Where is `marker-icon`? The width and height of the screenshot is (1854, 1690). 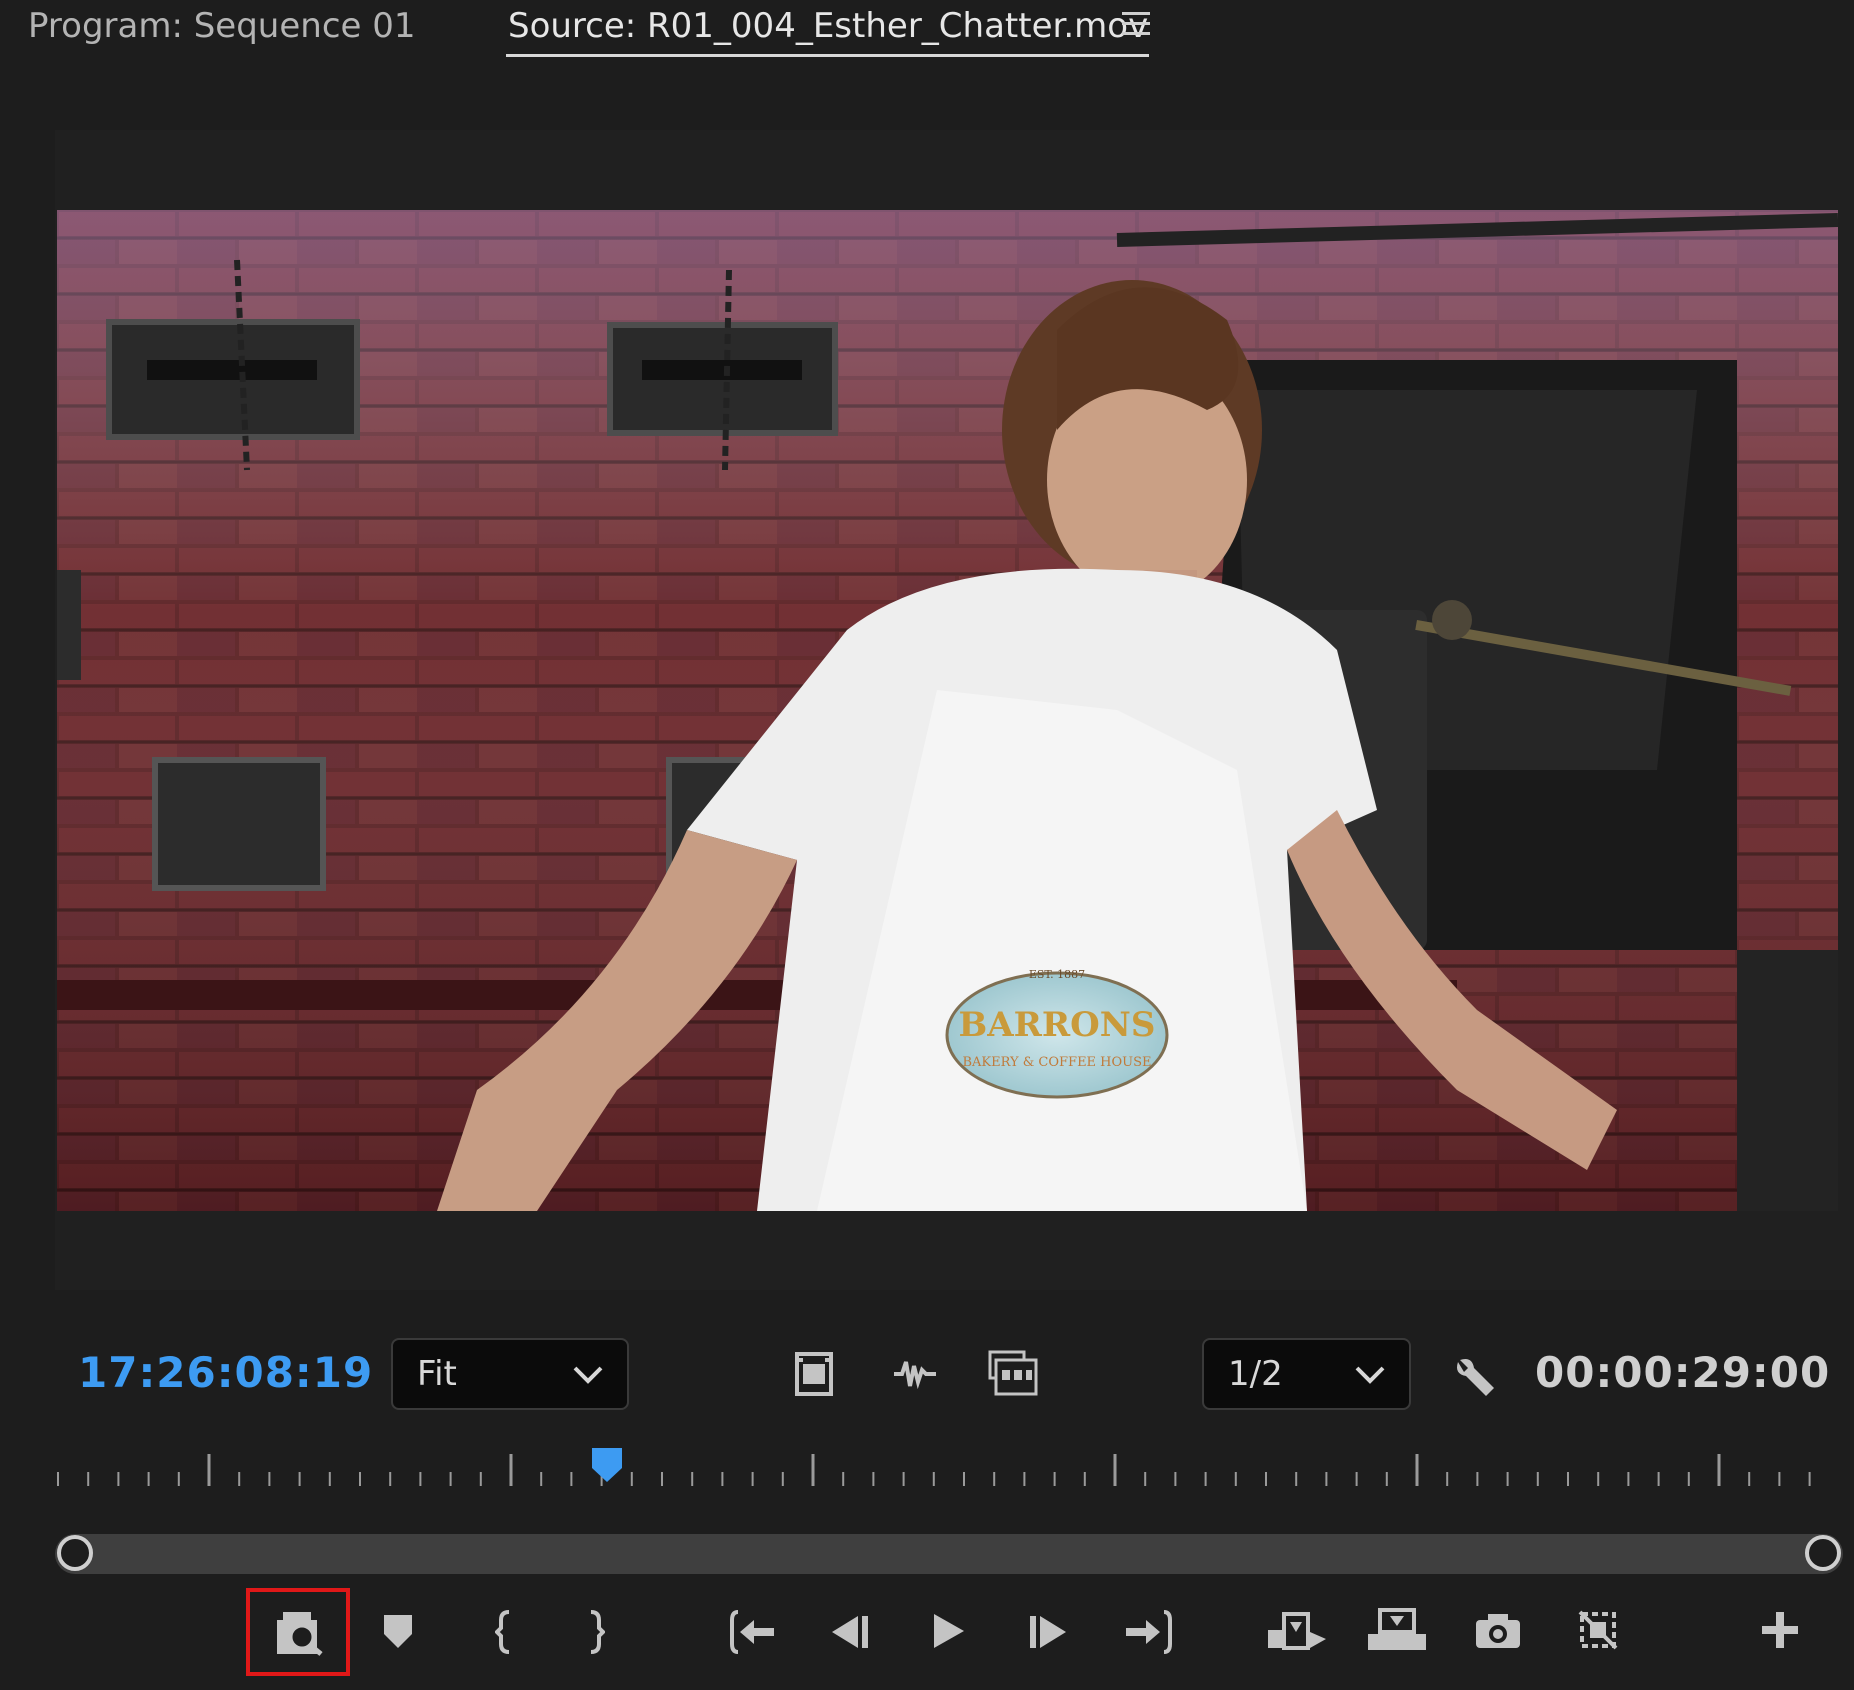
marker-icon is located at coordinates (398, 1632).